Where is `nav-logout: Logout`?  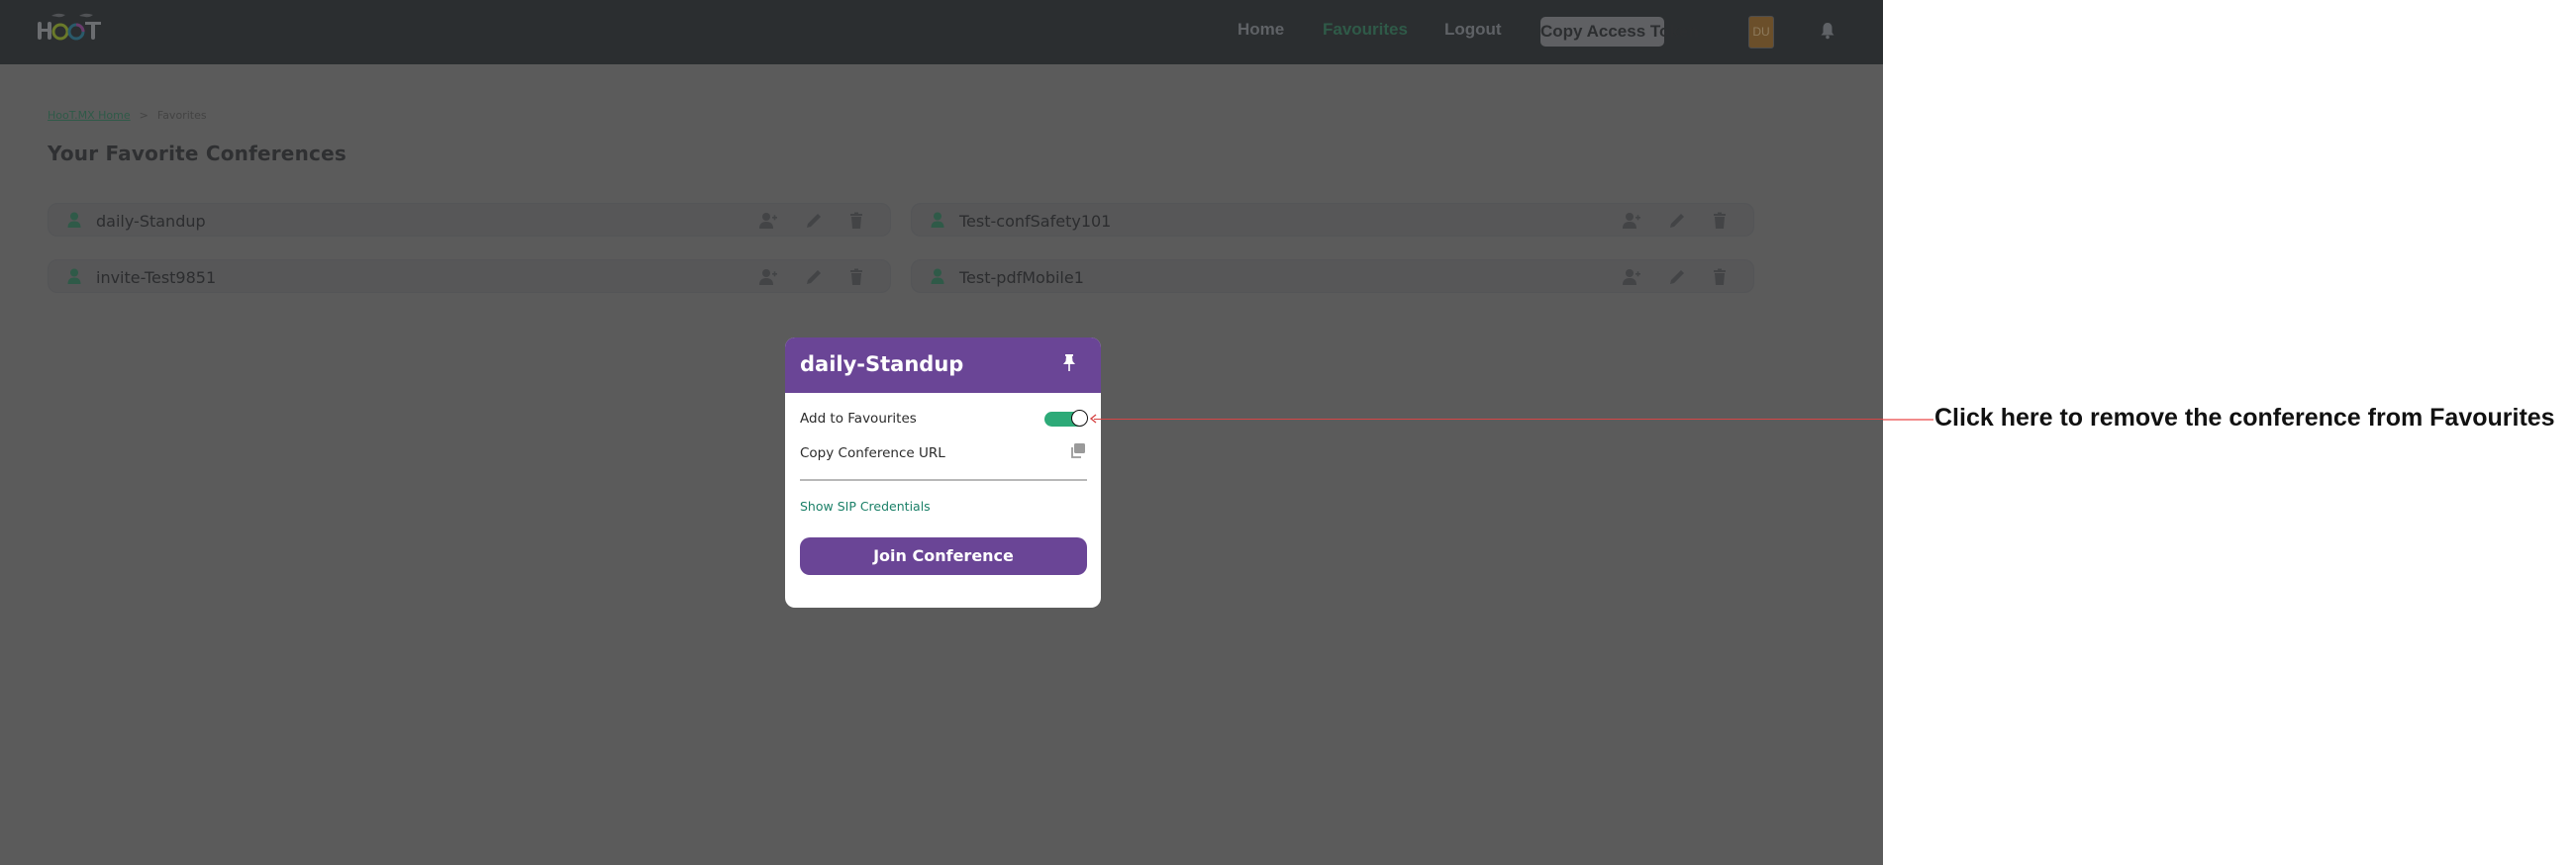
nav-logout: Logout is located at coordinates (1473, 30).